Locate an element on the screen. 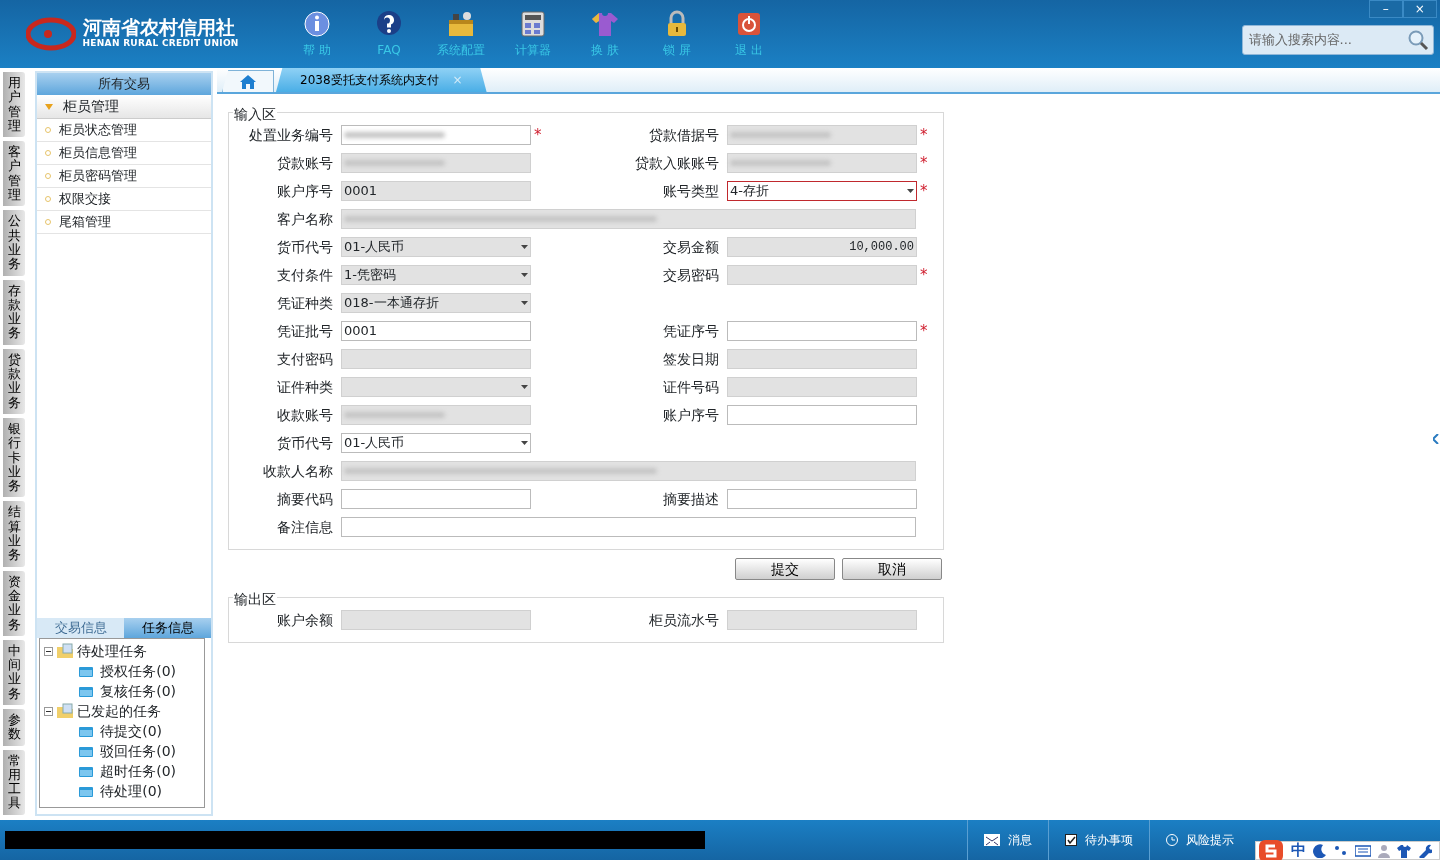  status-button: 消息 is located at coordinates (1007, 840).